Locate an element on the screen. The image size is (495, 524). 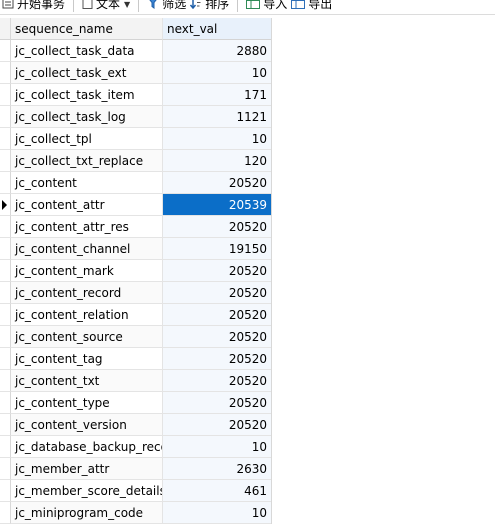
cell-next-val: 19150 is located at coordinates (217, 249).